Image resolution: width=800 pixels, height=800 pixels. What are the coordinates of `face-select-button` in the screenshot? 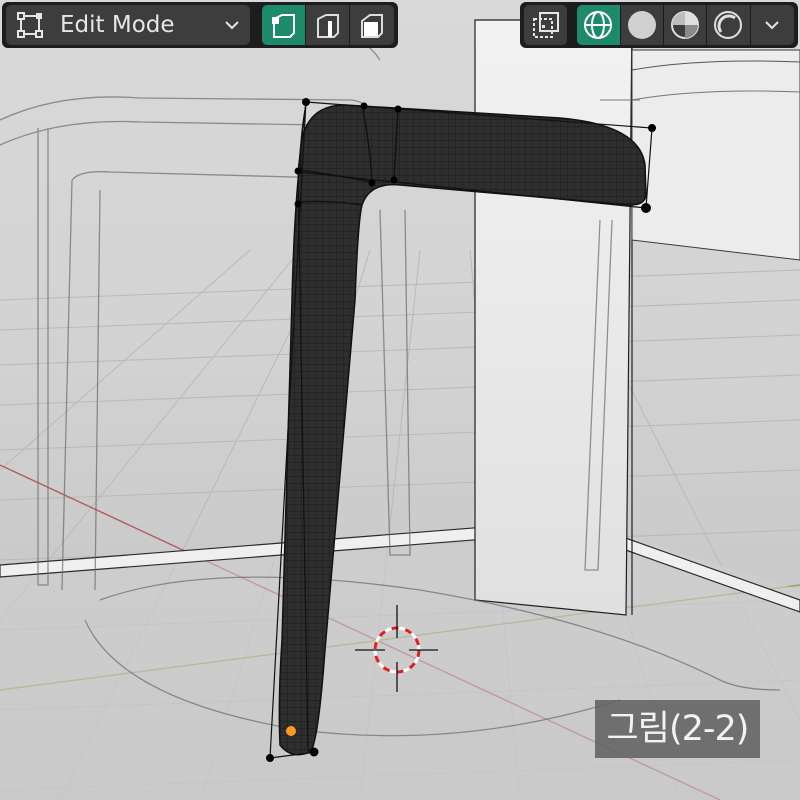 It's located at (372, 25).